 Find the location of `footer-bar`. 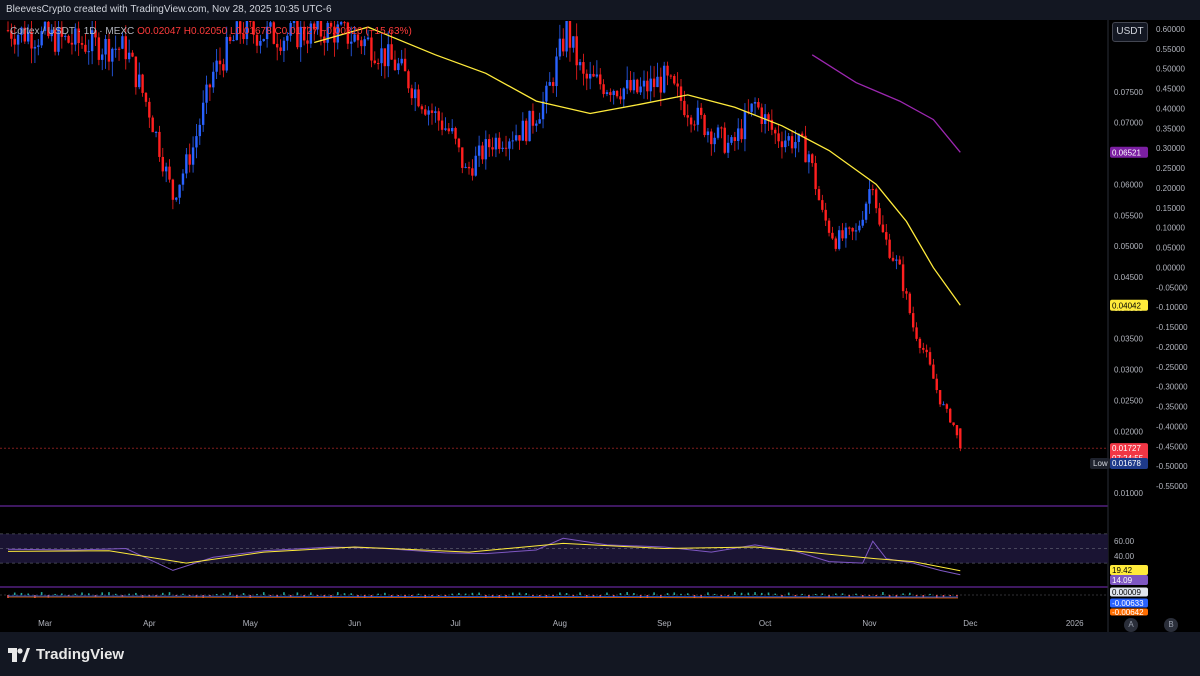

footer-bar is located at coordinates (600, 654).